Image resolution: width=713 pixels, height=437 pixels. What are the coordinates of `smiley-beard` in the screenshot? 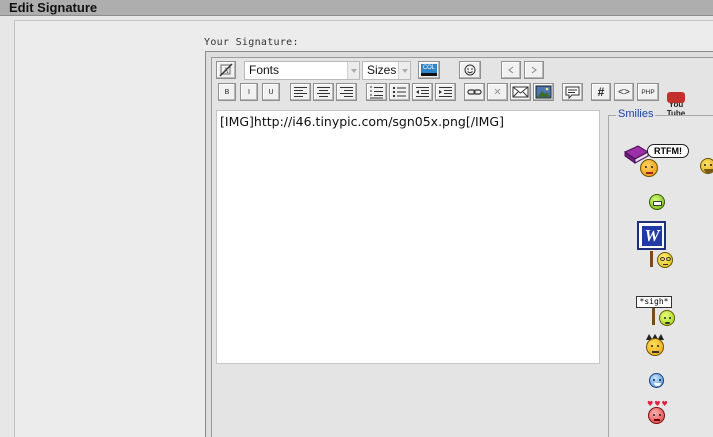 It's located at (706, 167).